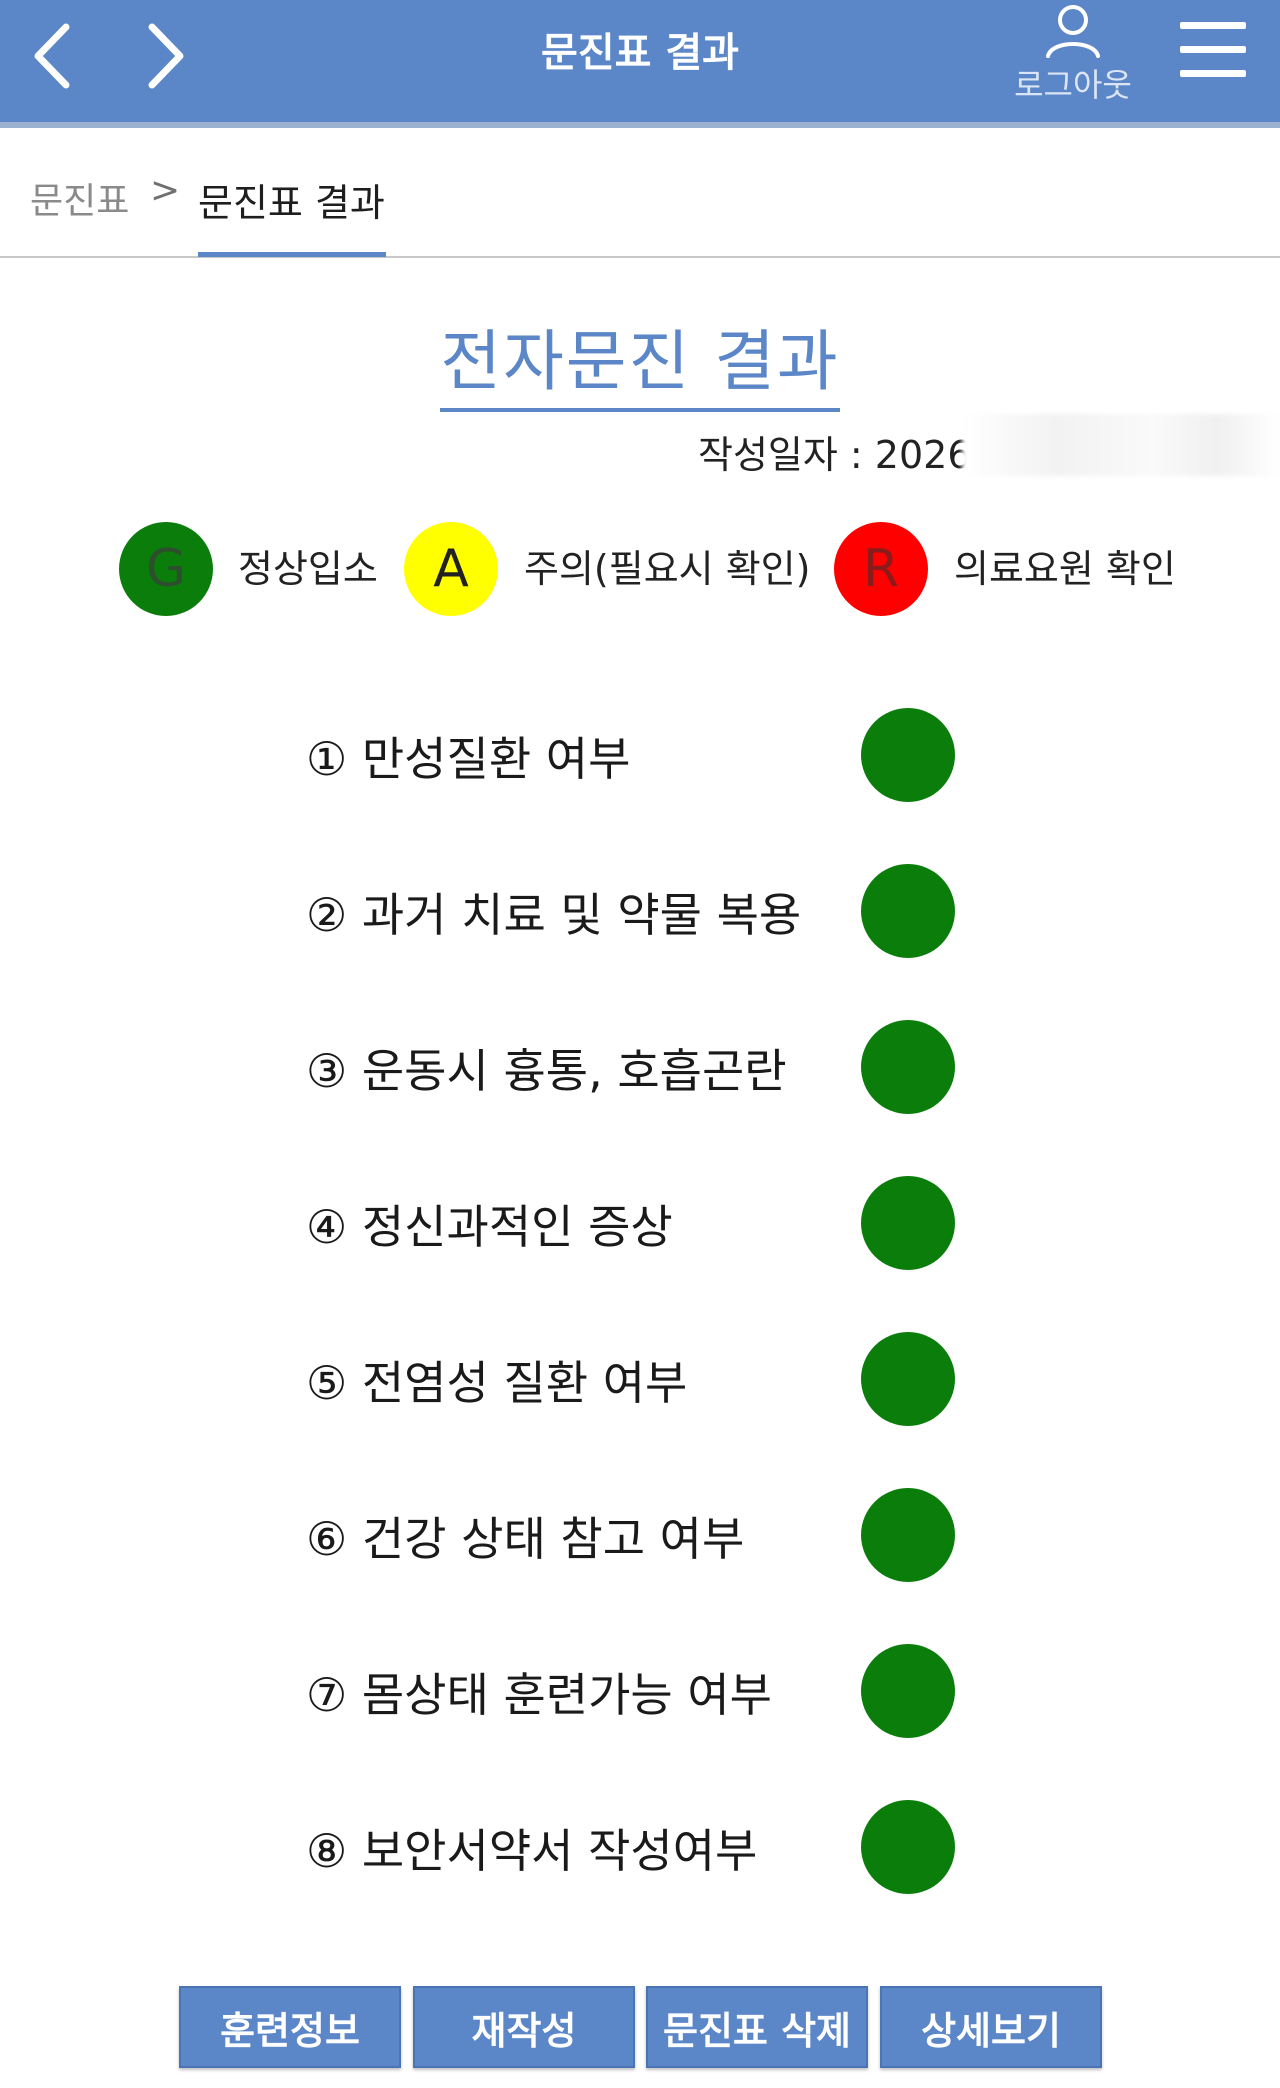  What do you see at coordinates (539, 1695) in the screenshot?
I see `item-label: ⑦ 몸상태 훈련가능 여부` at bounding box center [539, 1695].